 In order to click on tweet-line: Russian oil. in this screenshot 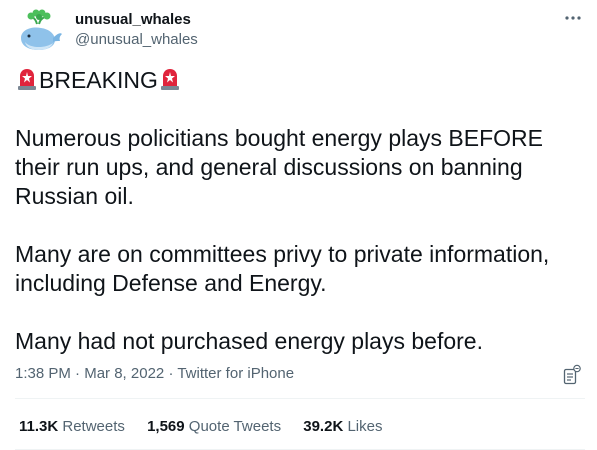, I will do `click(74, 196)`.